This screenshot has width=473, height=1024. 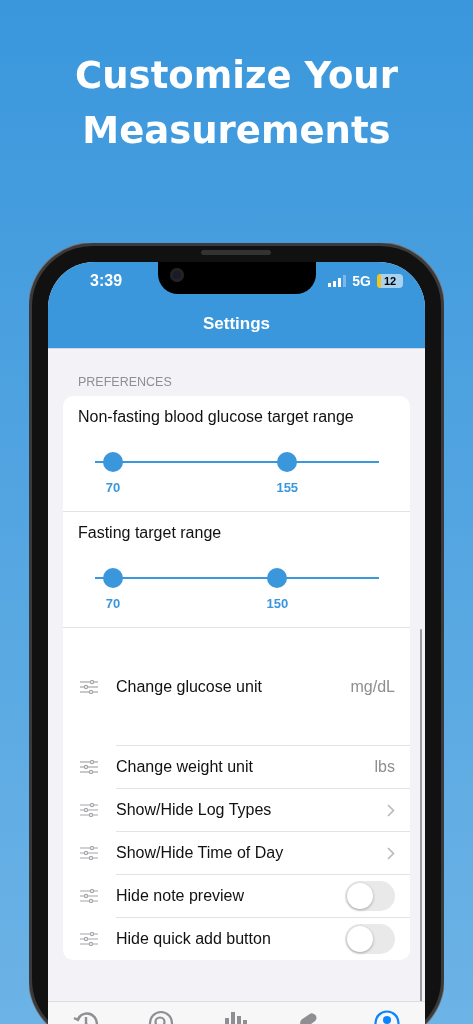 What do you see at coordinates (337, 281) in the screenshot?
I see `signal-icon` at bounding box center [337, 281].